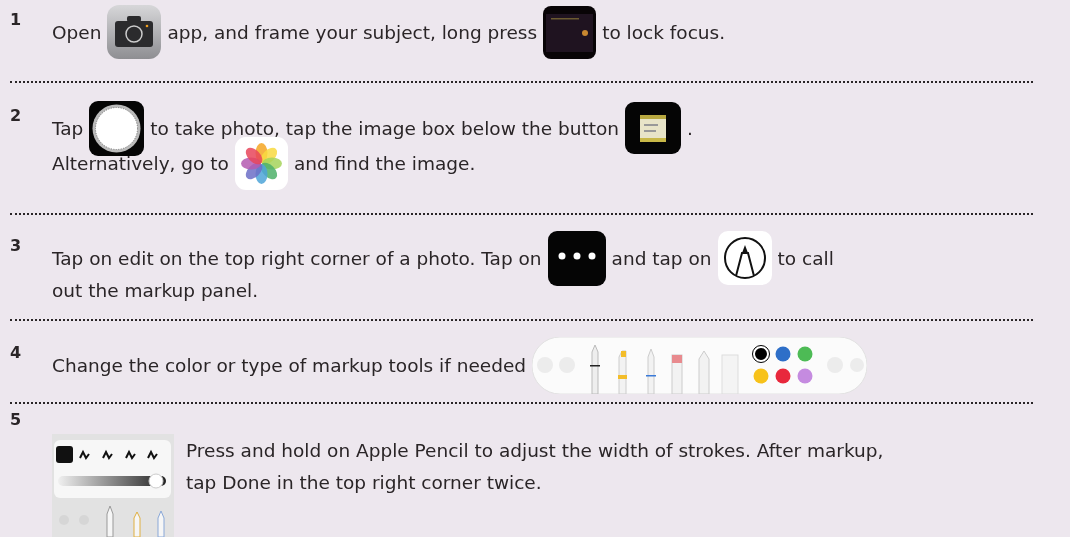 The width and height of the screenshot is (1070, 537). Describe the element at coordinates (661, 258) in the screenshot. I see `step-text: and tap on` at that location.